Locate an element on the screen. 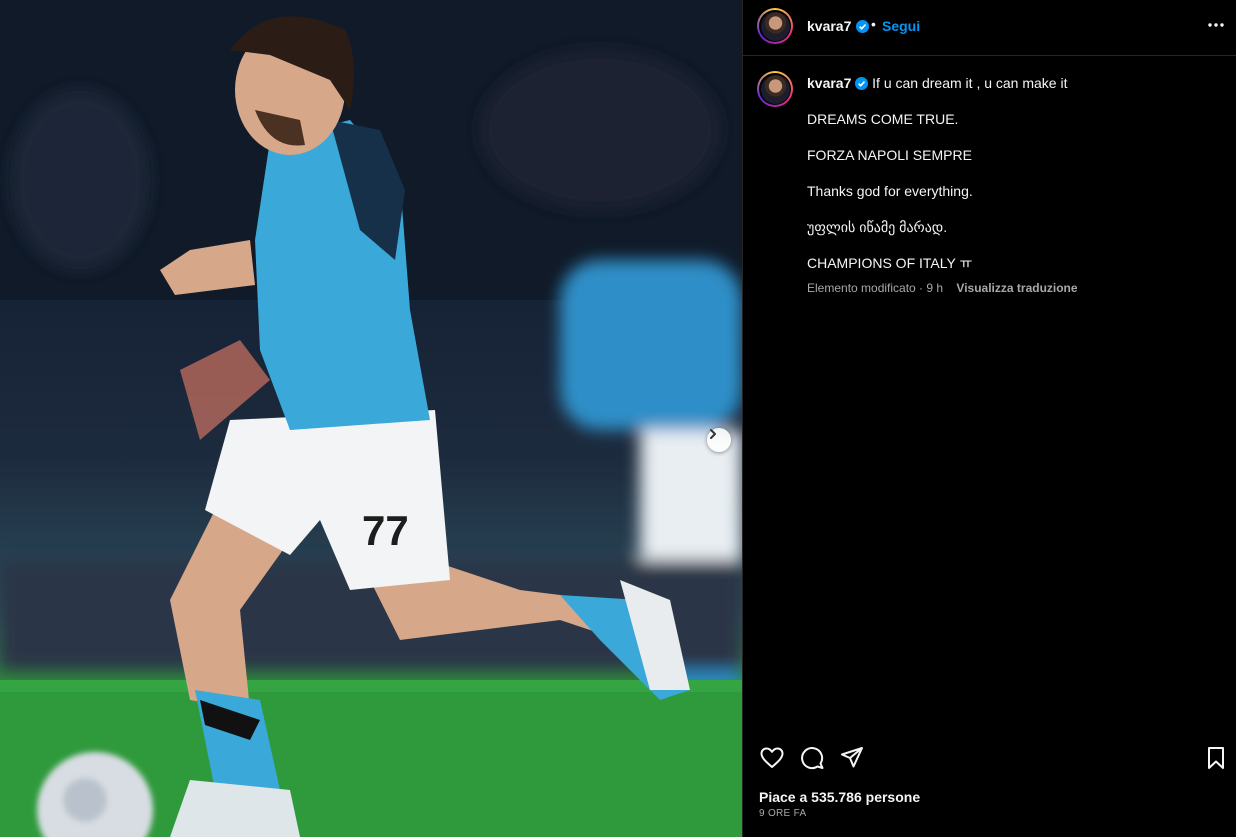  caption-avatar is located at coordinates (775, 89).